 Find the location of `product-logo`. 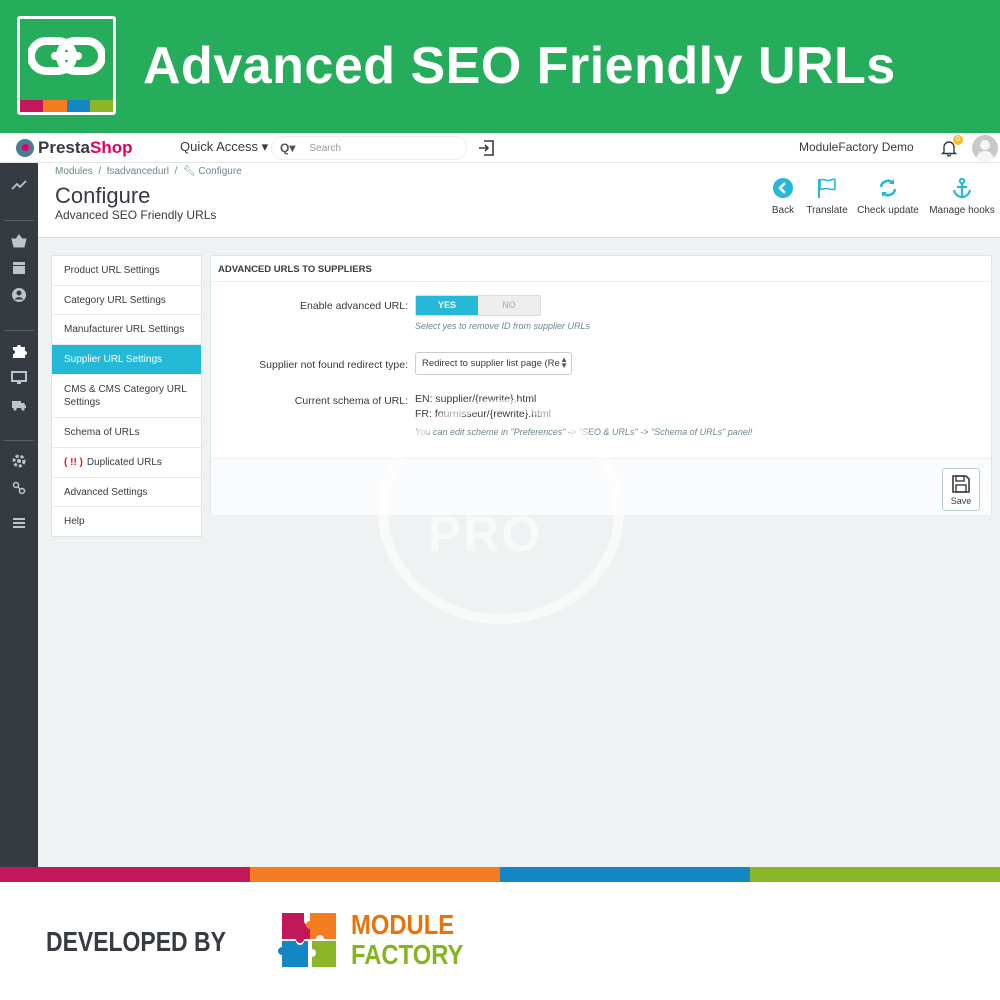

product-logo is located at coordinates (66, 65).